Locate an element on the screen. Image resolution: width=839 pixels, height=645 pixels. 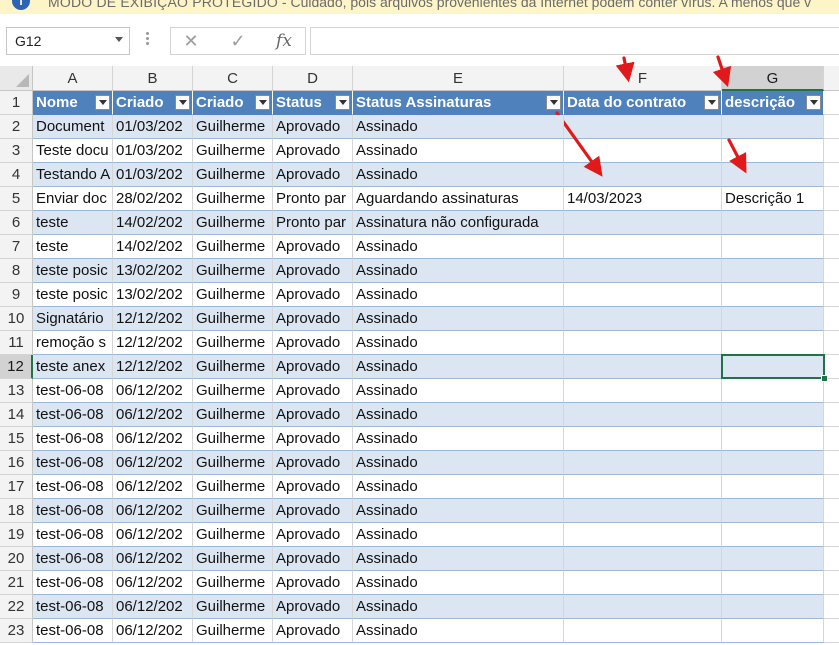
row-header: 9 is located at coordinates (16, 295).